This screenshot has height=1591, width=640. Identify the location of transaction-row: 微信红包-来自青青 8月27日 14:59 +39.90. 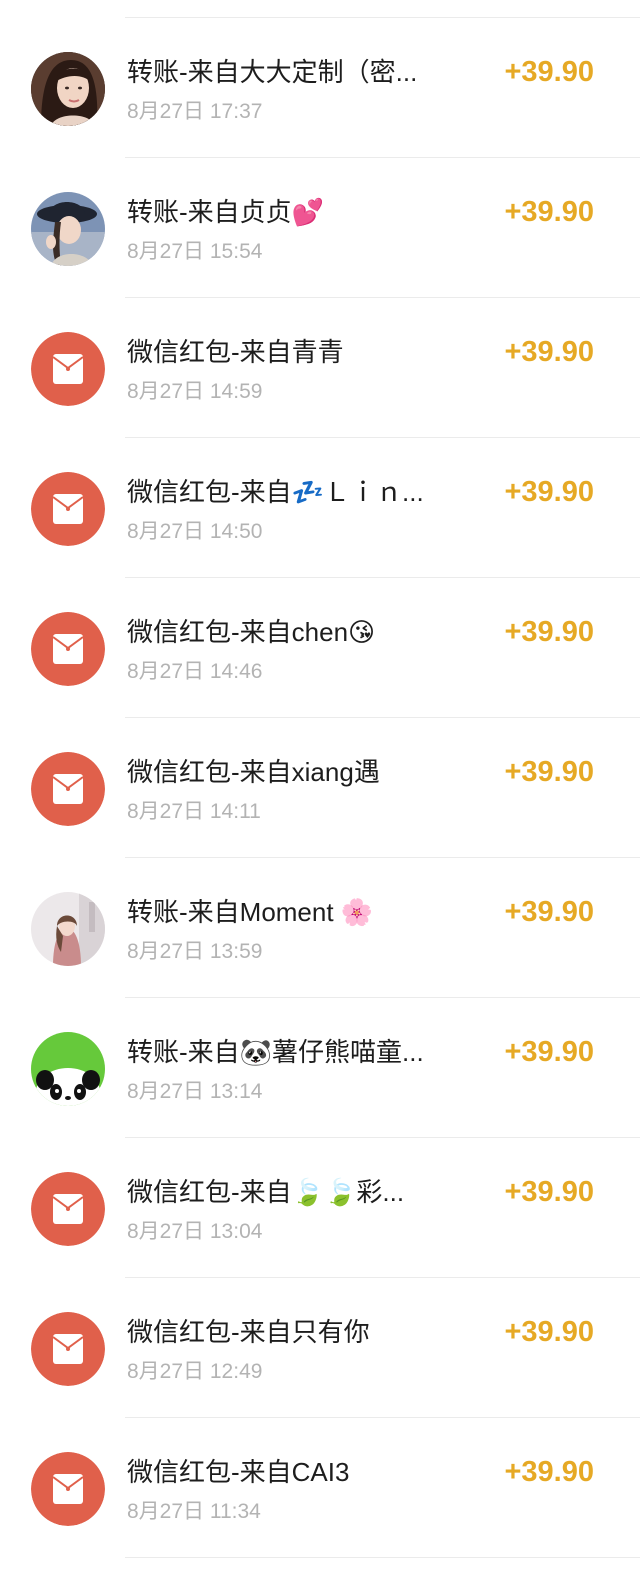
(320, 368).